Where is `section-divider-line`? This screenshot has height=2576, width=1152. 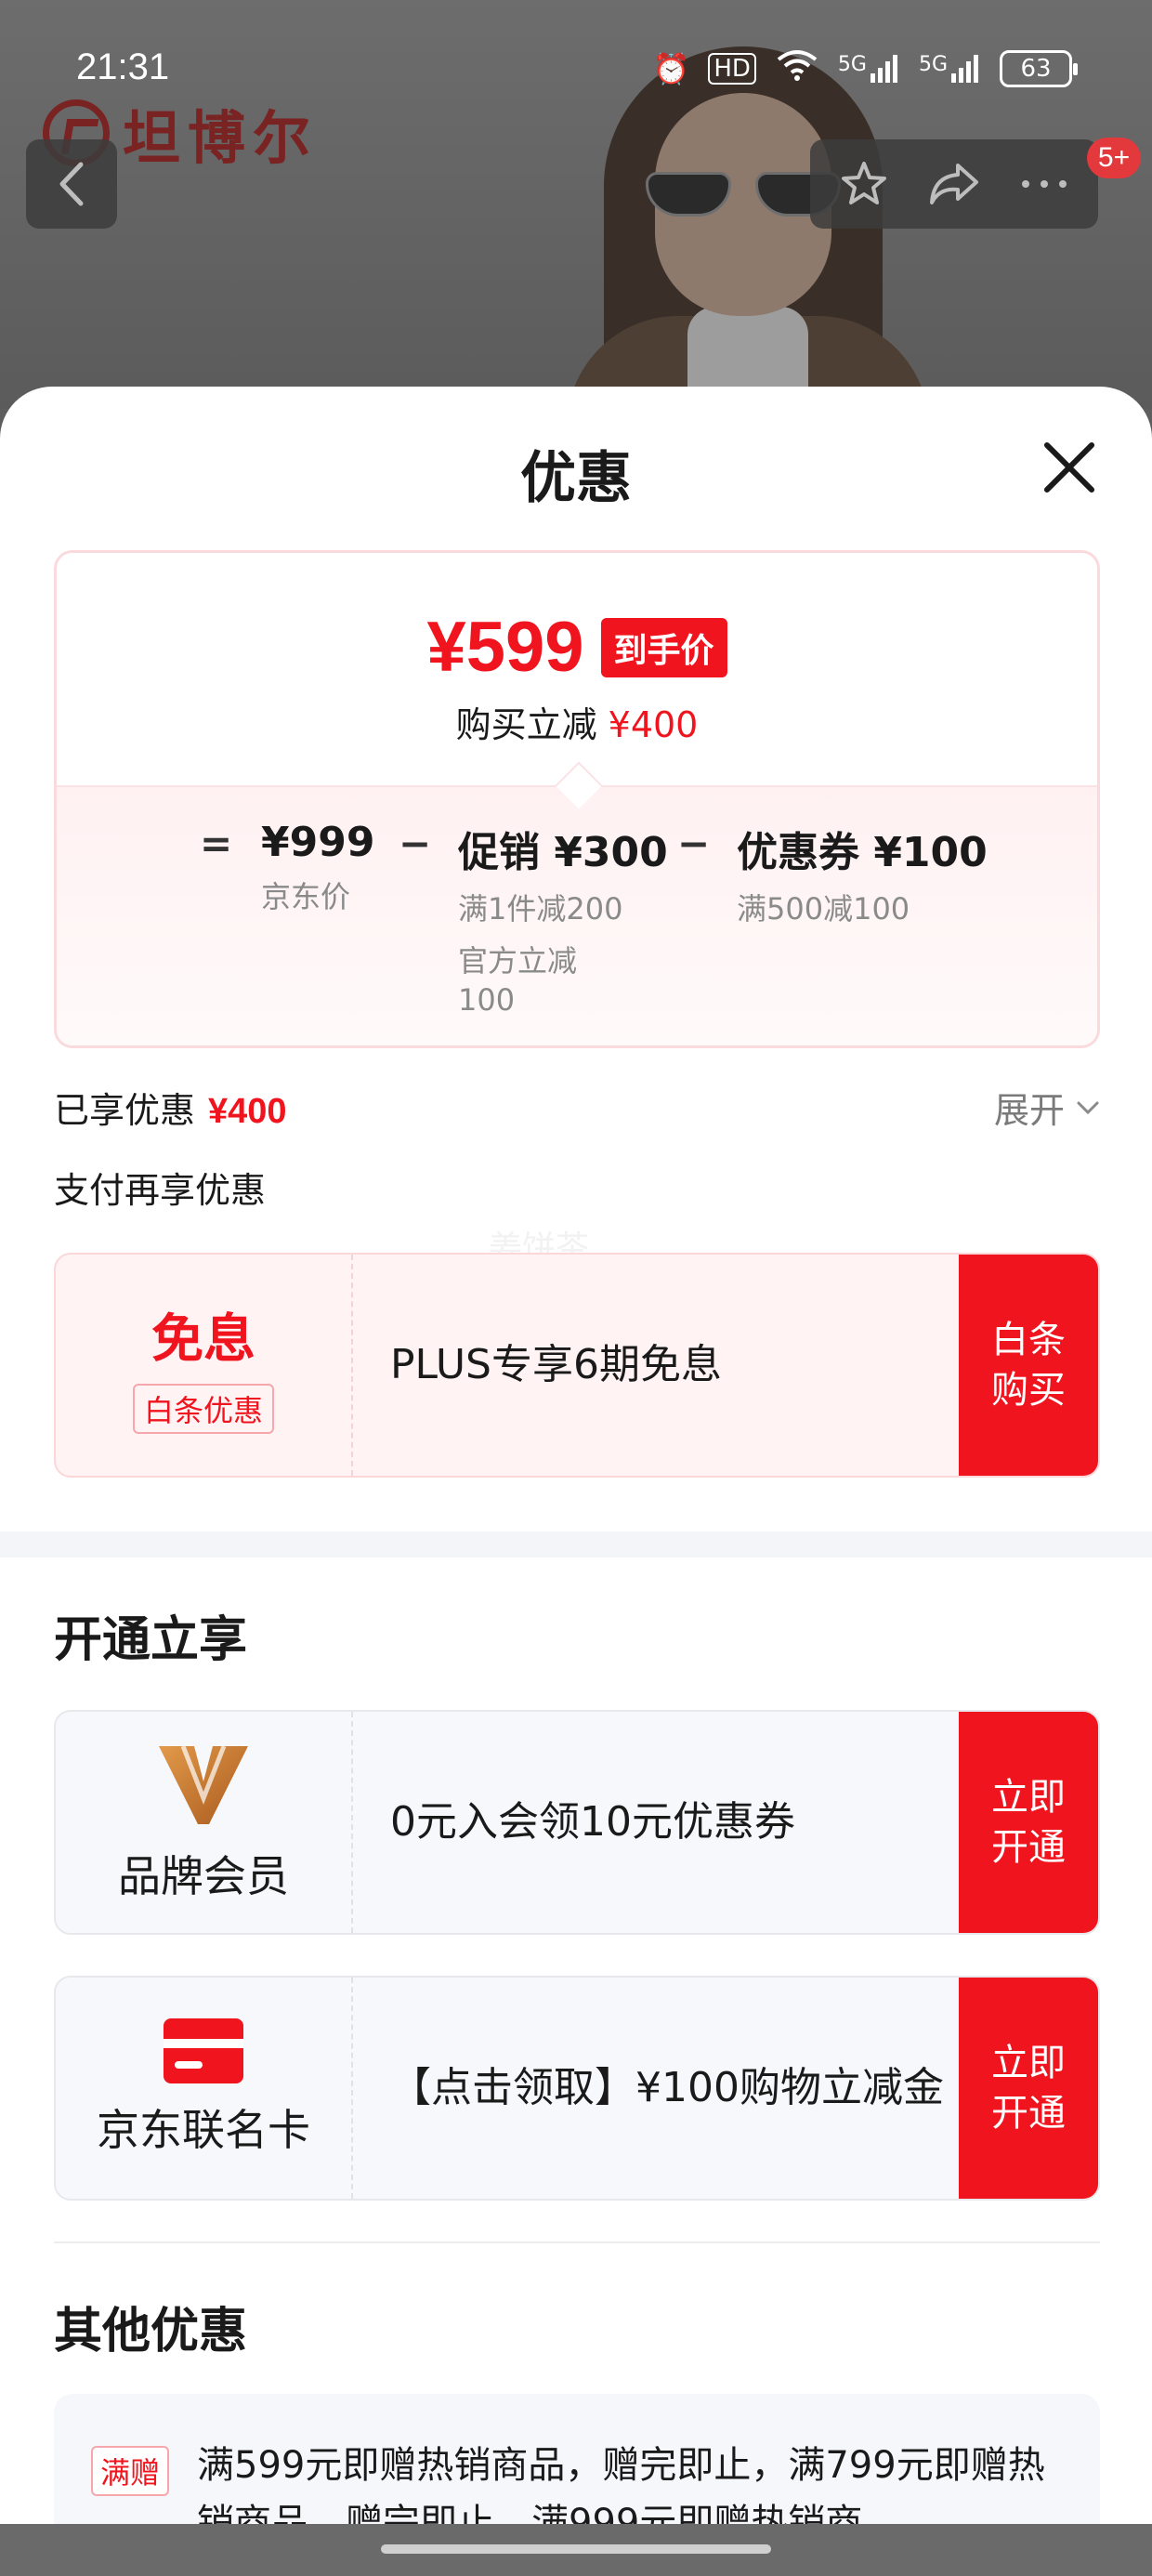
section-divider-line is located at coordinates (577, 2242).